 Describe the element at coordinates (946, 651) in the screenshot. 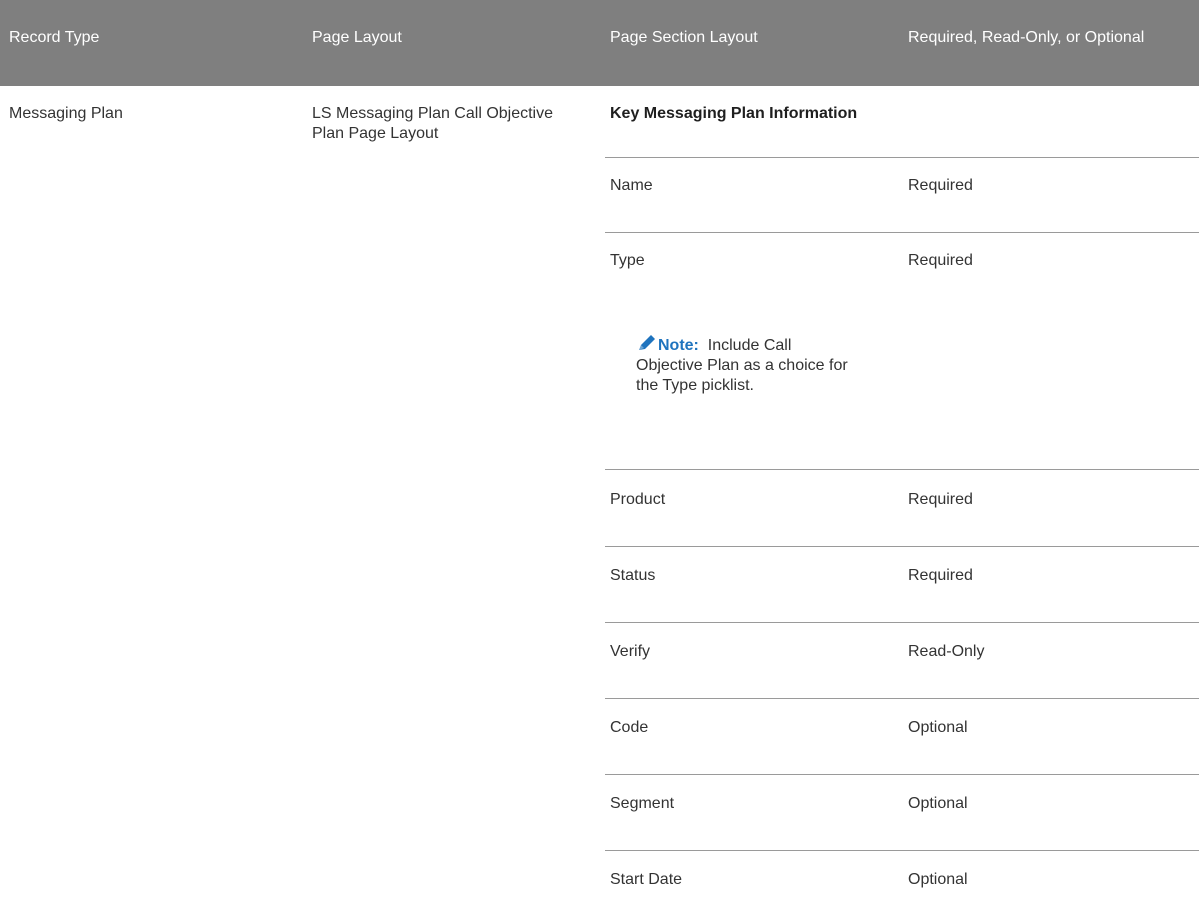

I see `field-status: Read-Only` at that location.